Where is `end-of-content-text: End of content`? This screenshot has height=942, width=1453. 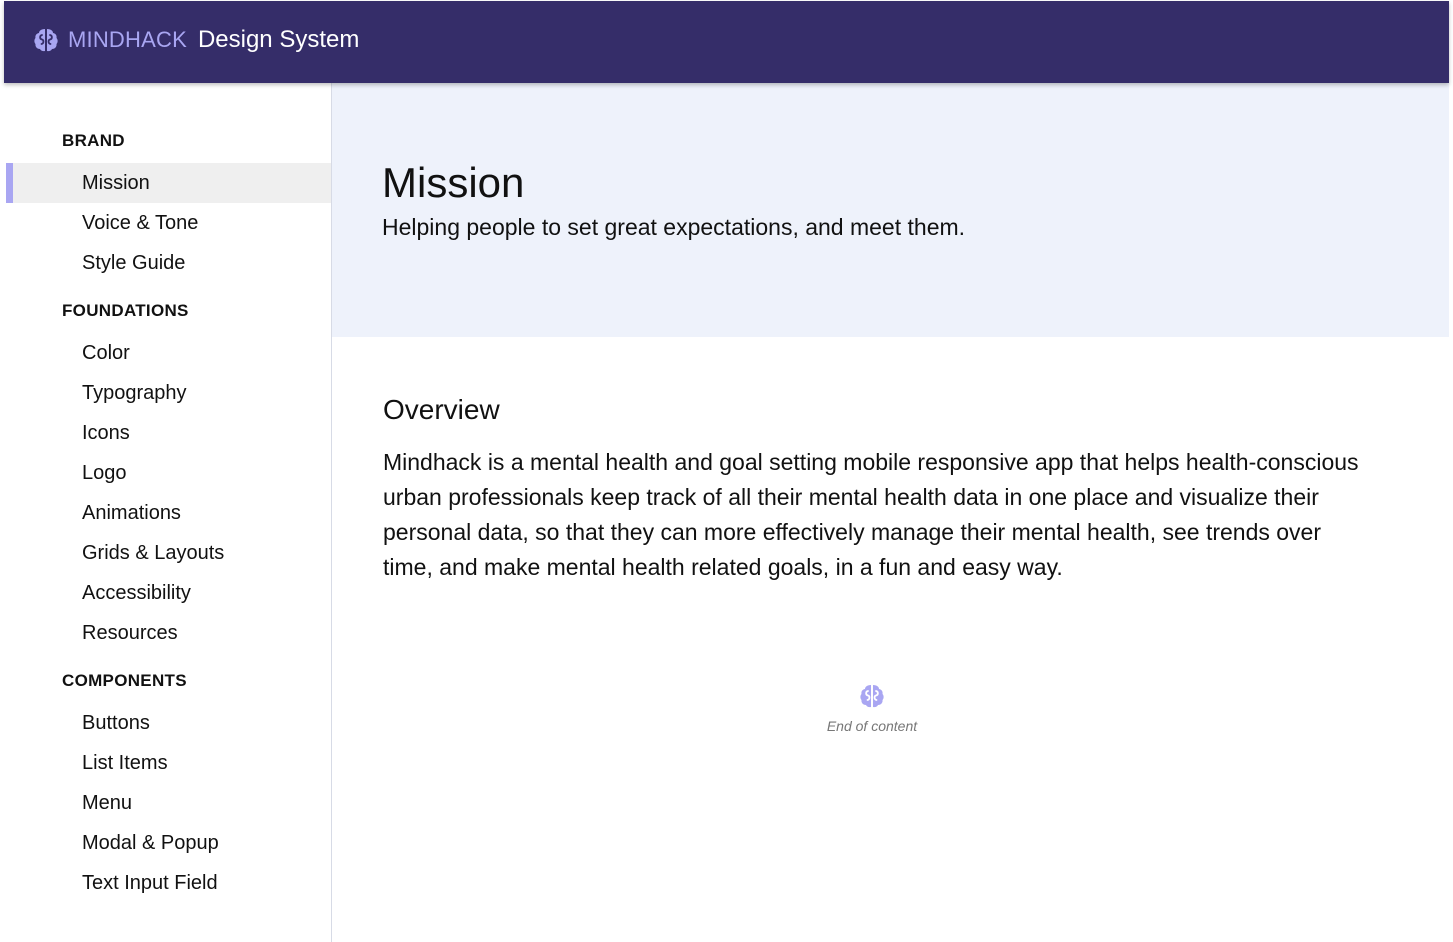 end-of-content-text: End of content is located at coordinates (872, 726).